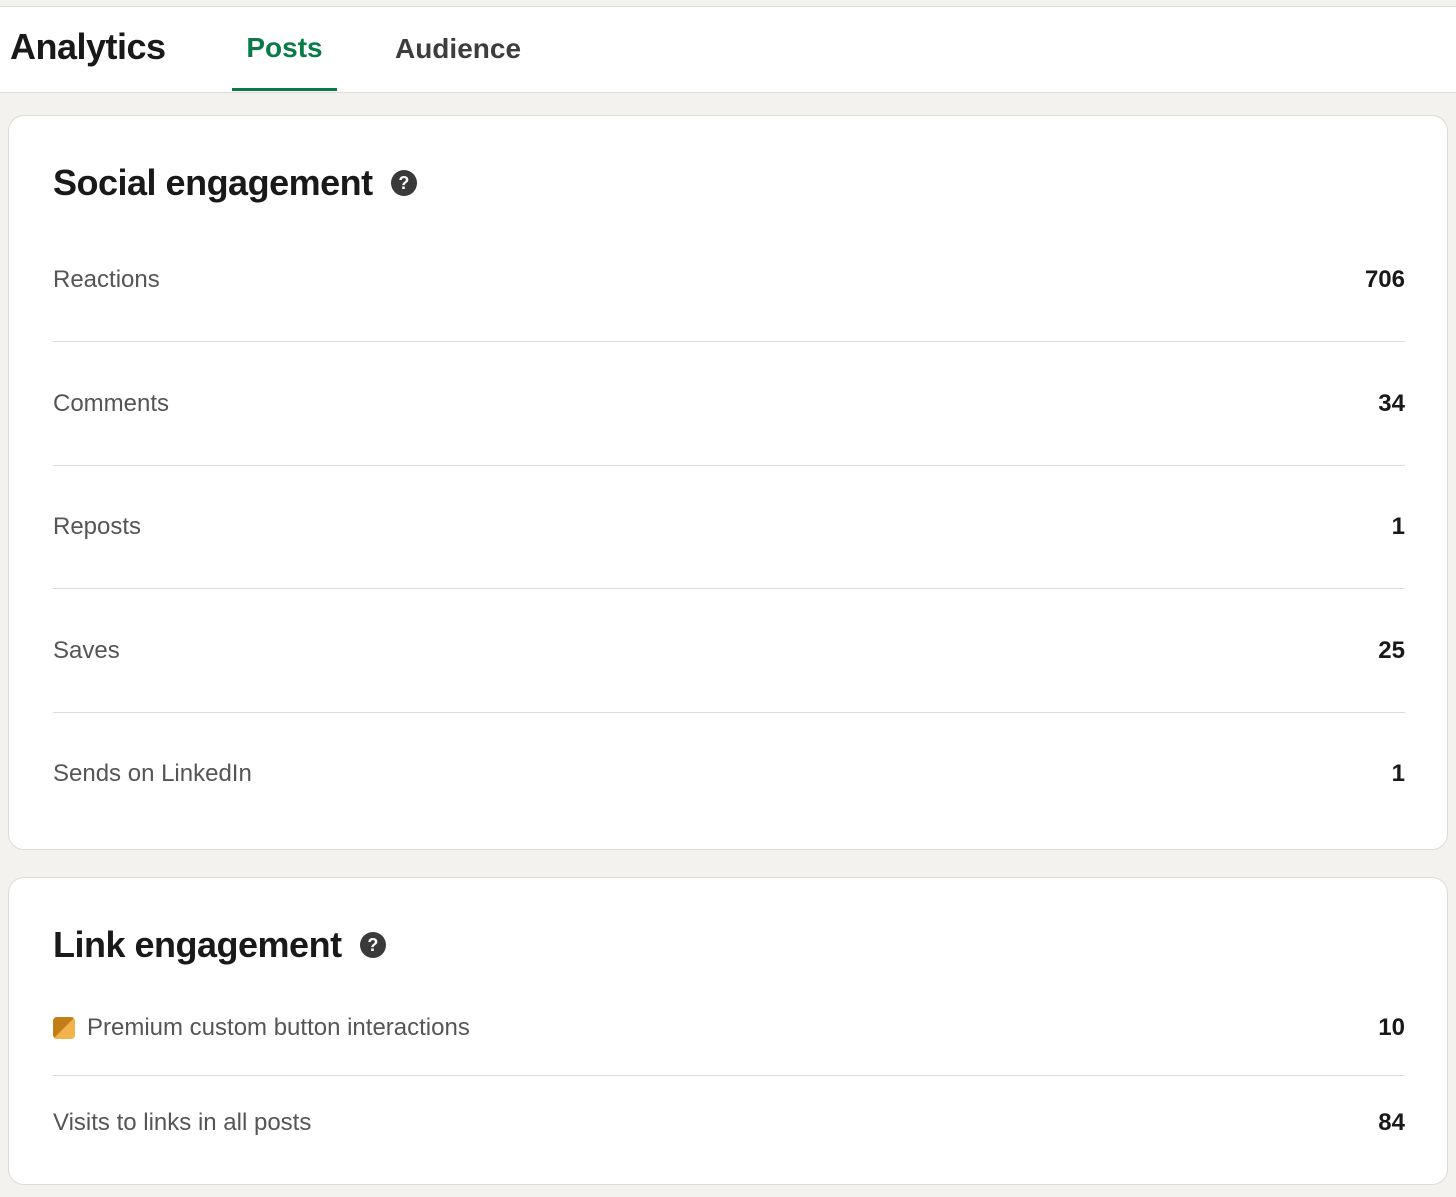  Describe the element at coordinates (729, 774) in the screenshot. I see `metric-row-sends: Sends on LinkedIn 1` at that location.